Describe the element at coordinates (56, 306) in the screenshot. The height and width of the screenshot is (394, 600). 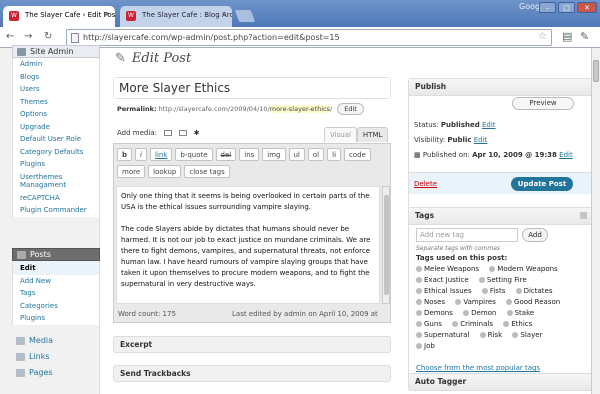
I see `sidebar-item: Categories` at that location.